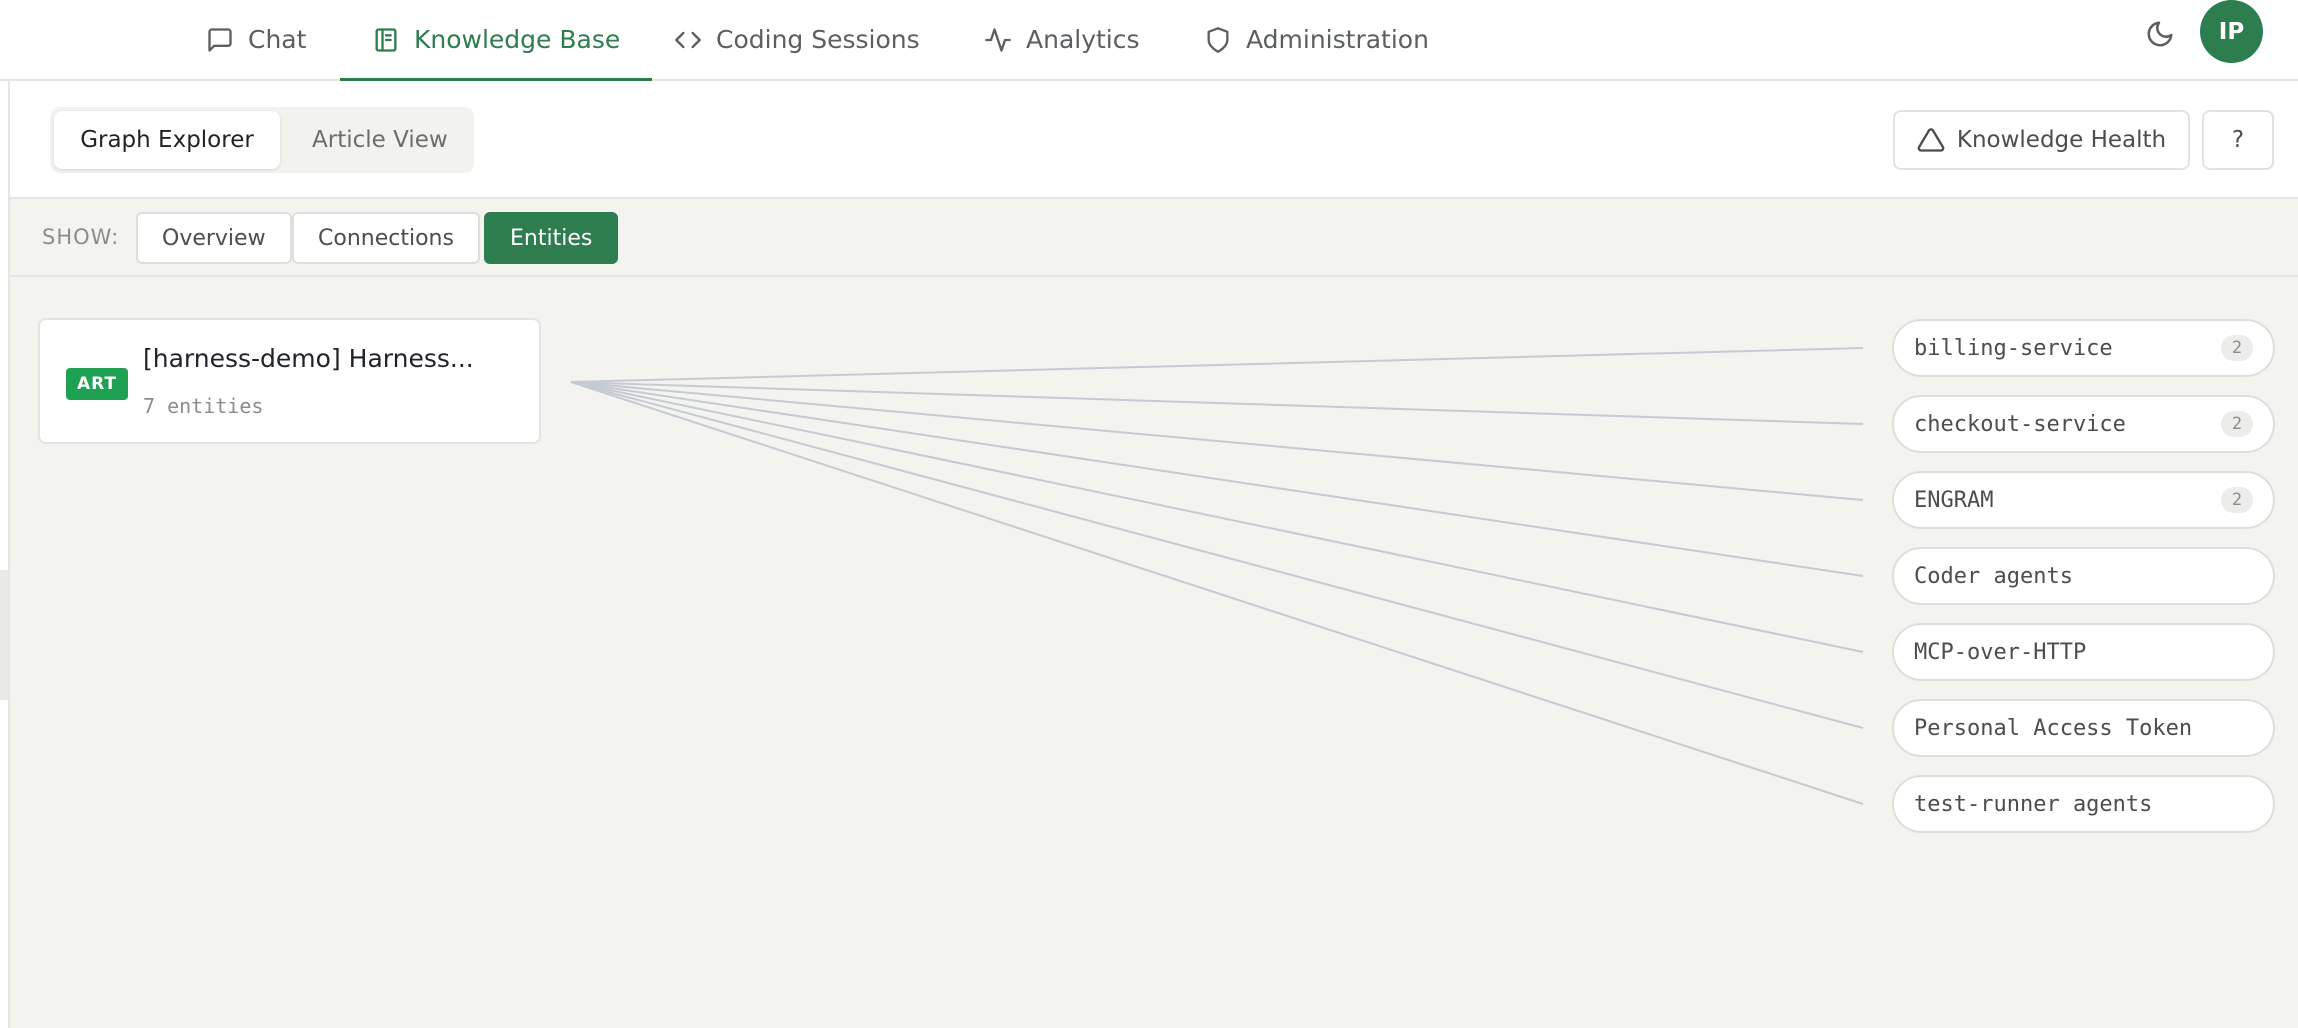 Image resolution: width=2298 pixels, height=1028 pixels. I want to click on entity-node: MCP-over-HTTP, so click(2083, 652).